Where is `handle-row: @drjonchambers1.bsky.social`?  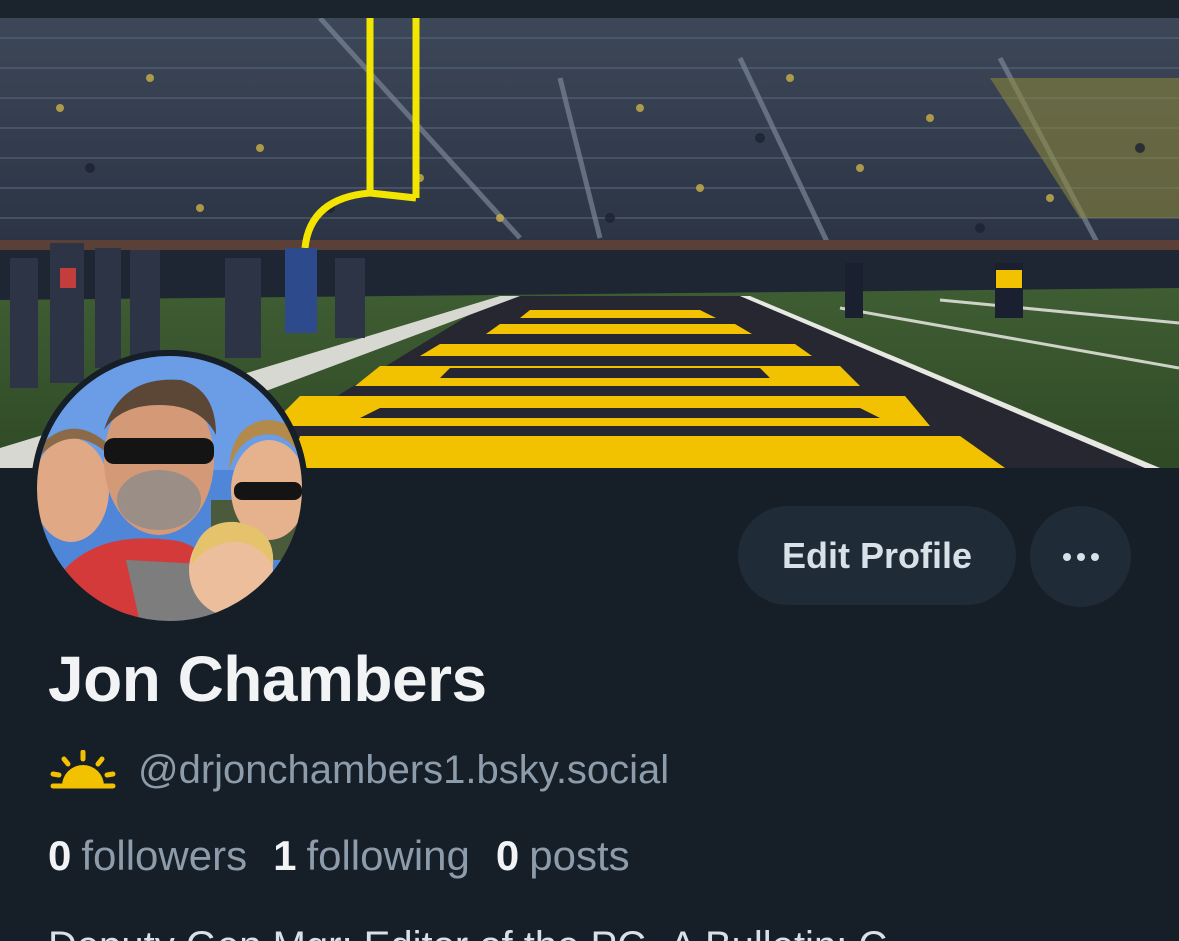 handle-row: @drjonchambers1.bsky.social is located at coordinates (359, 770).